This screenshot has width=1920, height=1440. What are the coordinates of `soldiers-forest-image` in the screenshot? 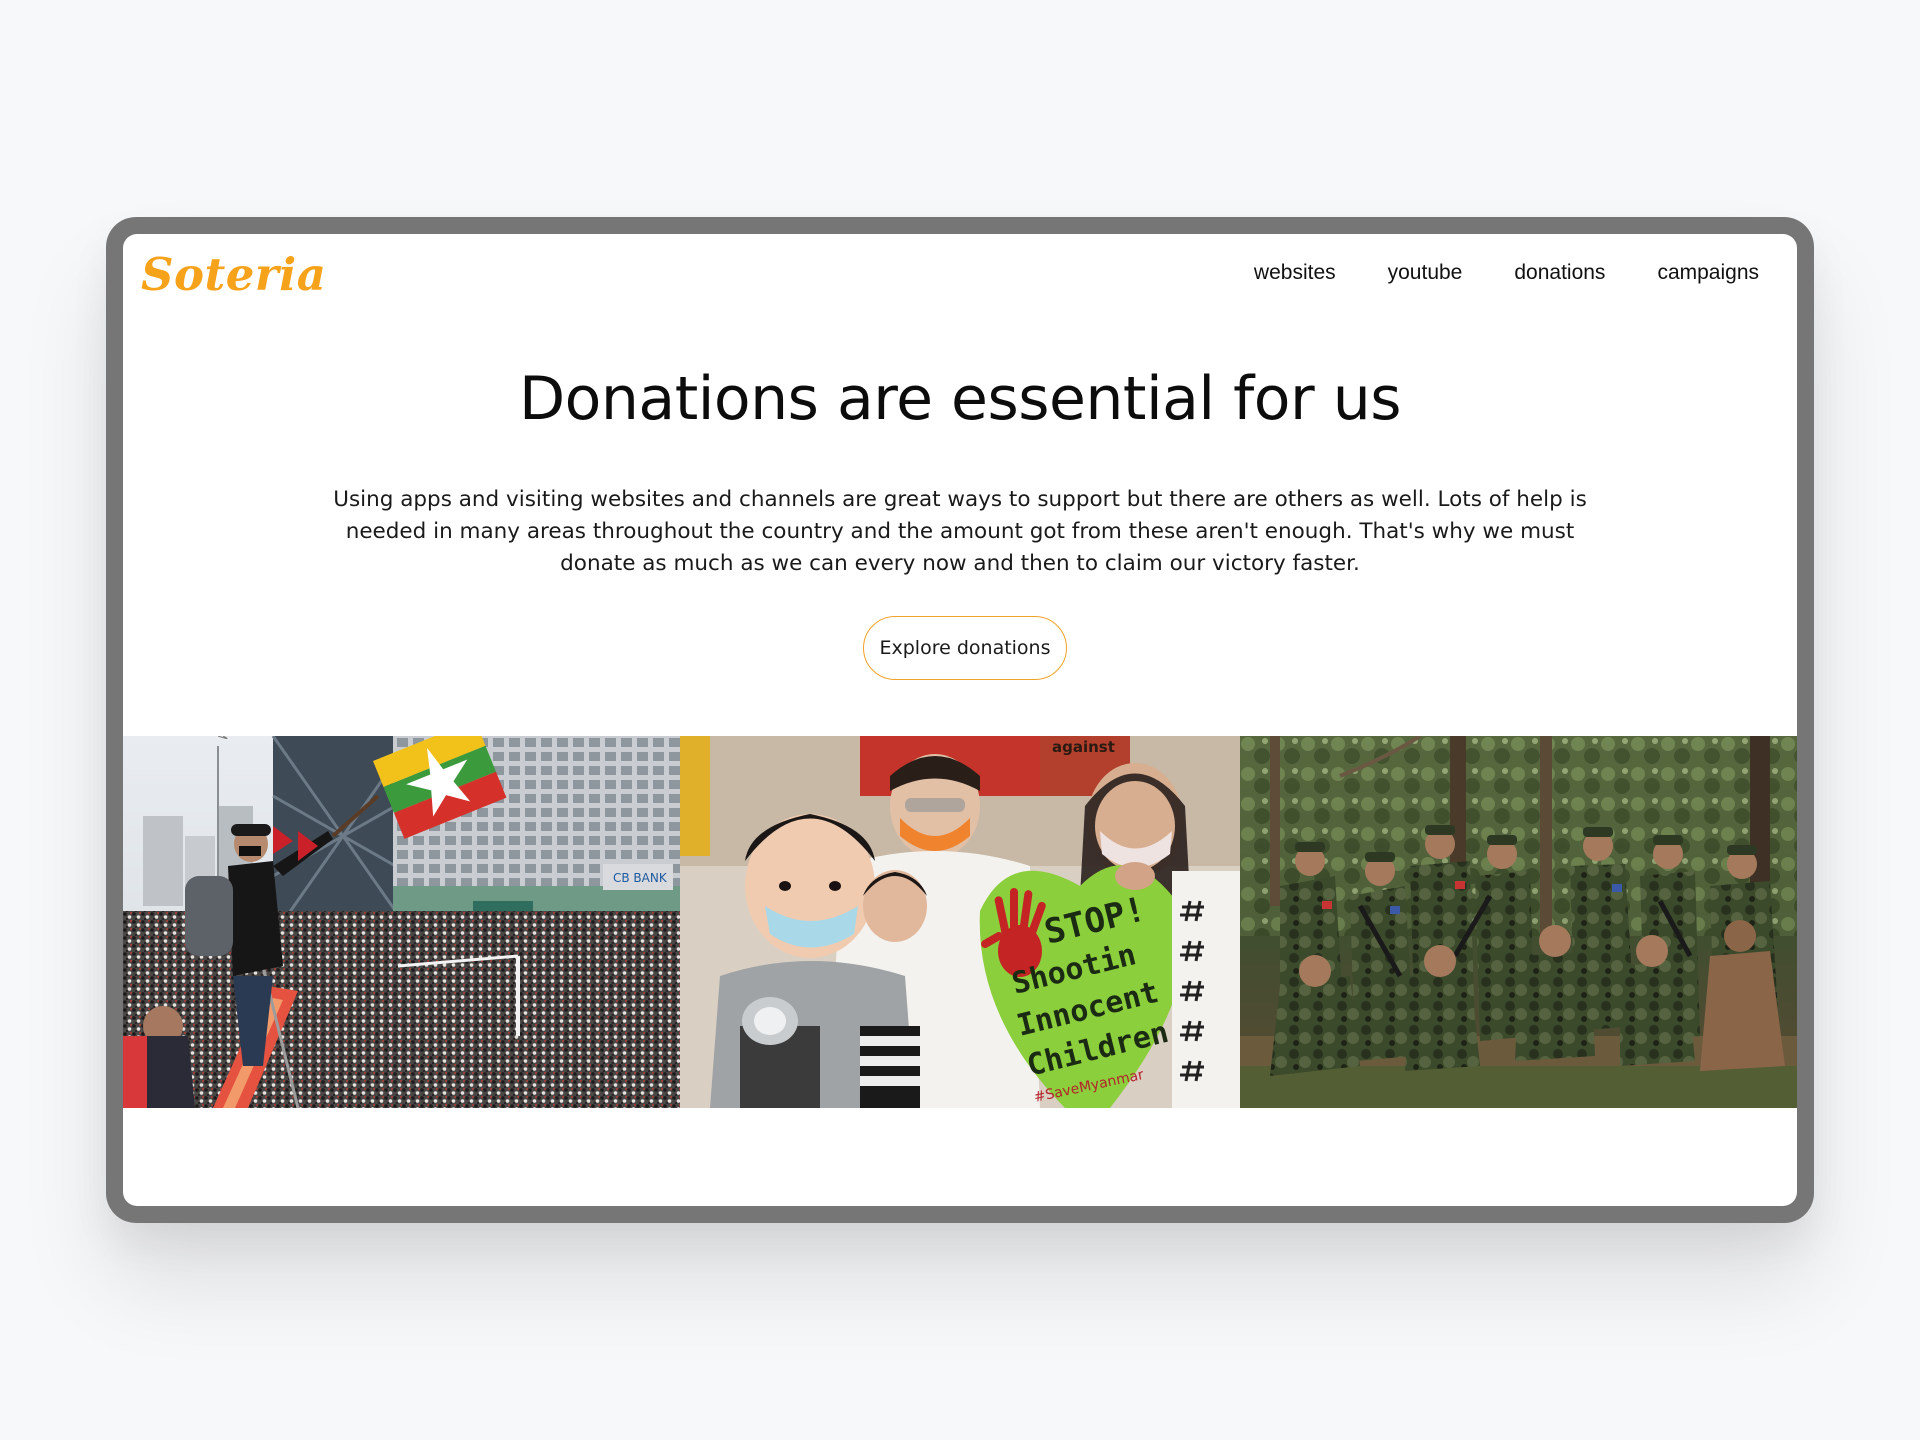 It's located at (1518, 922).